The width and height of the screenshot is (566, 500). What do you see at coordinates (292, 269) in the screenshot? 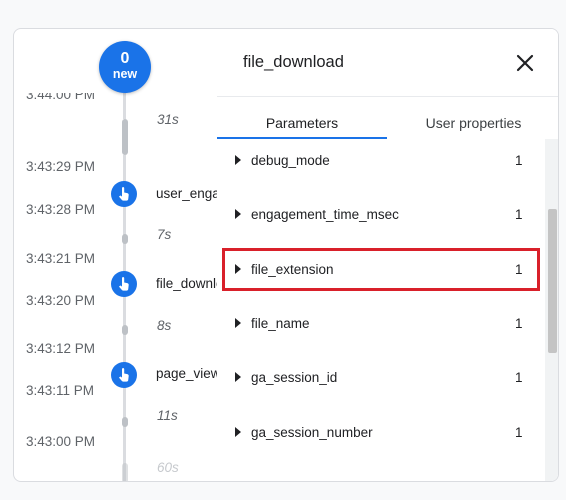
I see `param-name: file_extension` at bounding box center [292, 269].